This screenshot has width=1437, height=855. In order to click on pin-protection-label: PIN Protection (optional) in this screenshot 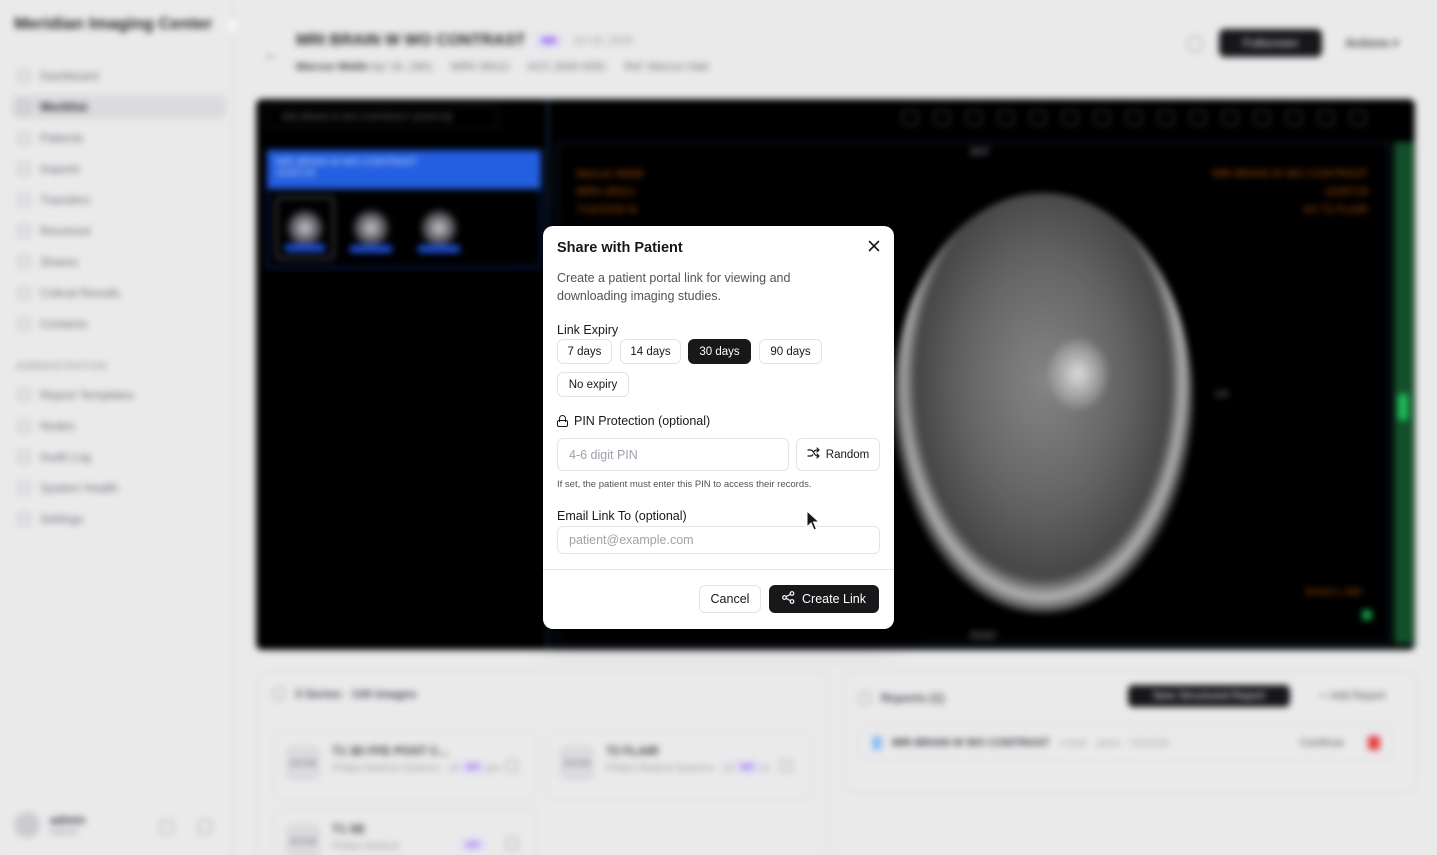, I will do `click(633, 421)`.